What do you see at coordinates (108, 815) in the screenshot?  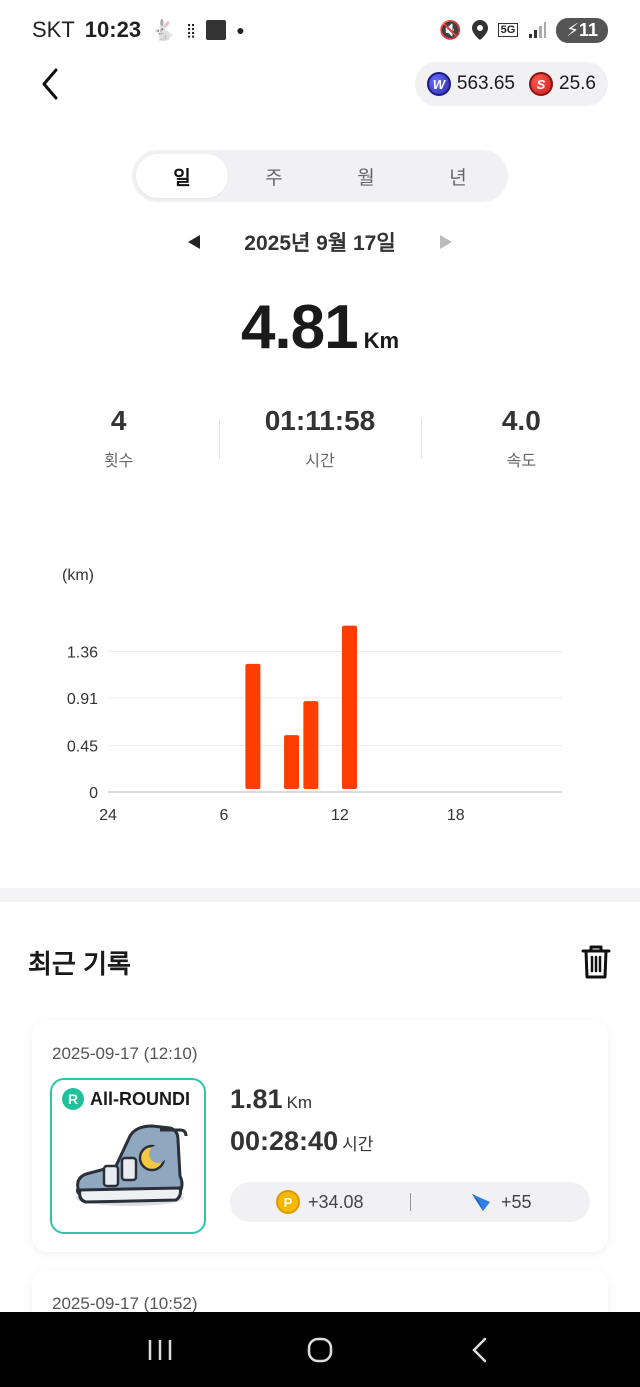 I see `x-tick-label: 24` at bounding box center [108, 815].